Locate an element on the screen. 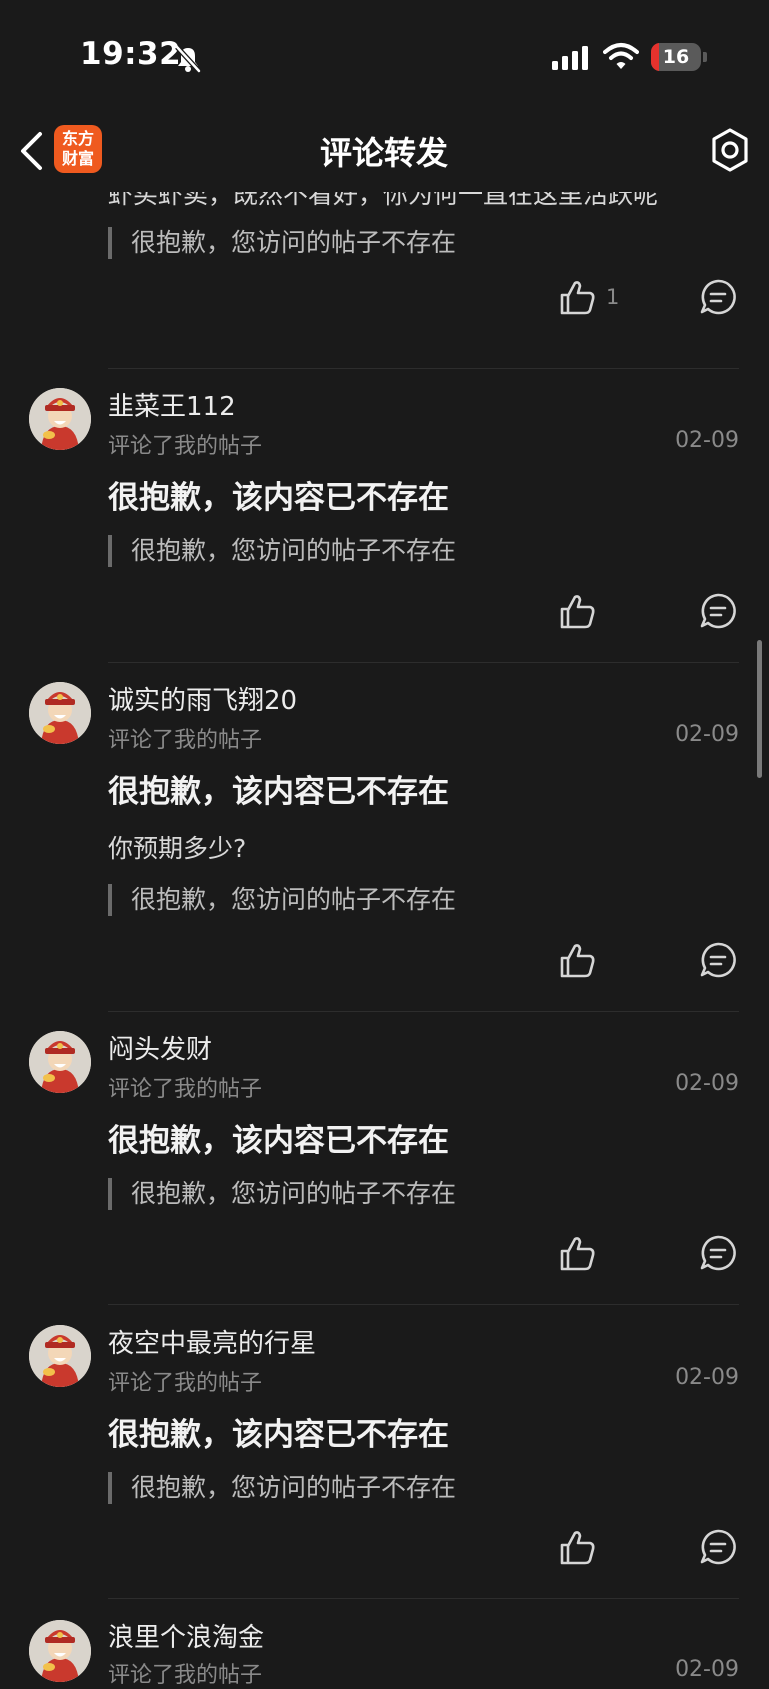 The height and width of the screenshot is (1689, 769). navigation-bar: 东方 财富 评论转发 is located at coordinates (384, 151).